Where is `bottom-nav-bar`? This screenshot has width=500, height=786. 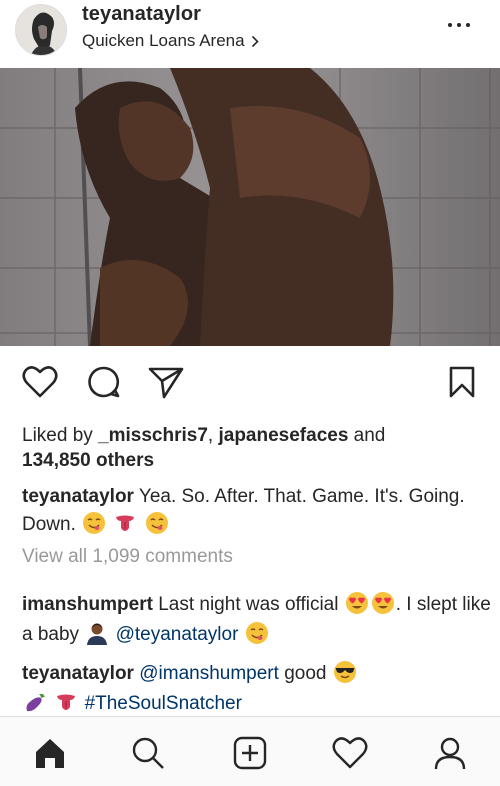
bottom-nav-bar is located at coordinates (250, 751).